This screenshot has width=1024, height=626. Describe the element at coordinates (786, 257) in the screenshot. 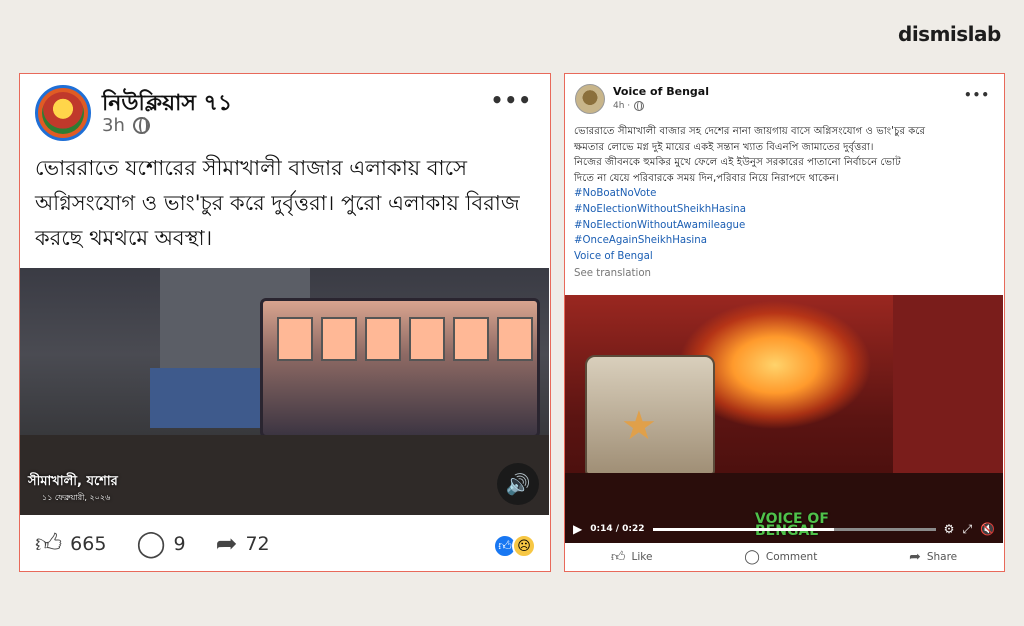

I see `signature-link: Voice of Bengal` at that location.